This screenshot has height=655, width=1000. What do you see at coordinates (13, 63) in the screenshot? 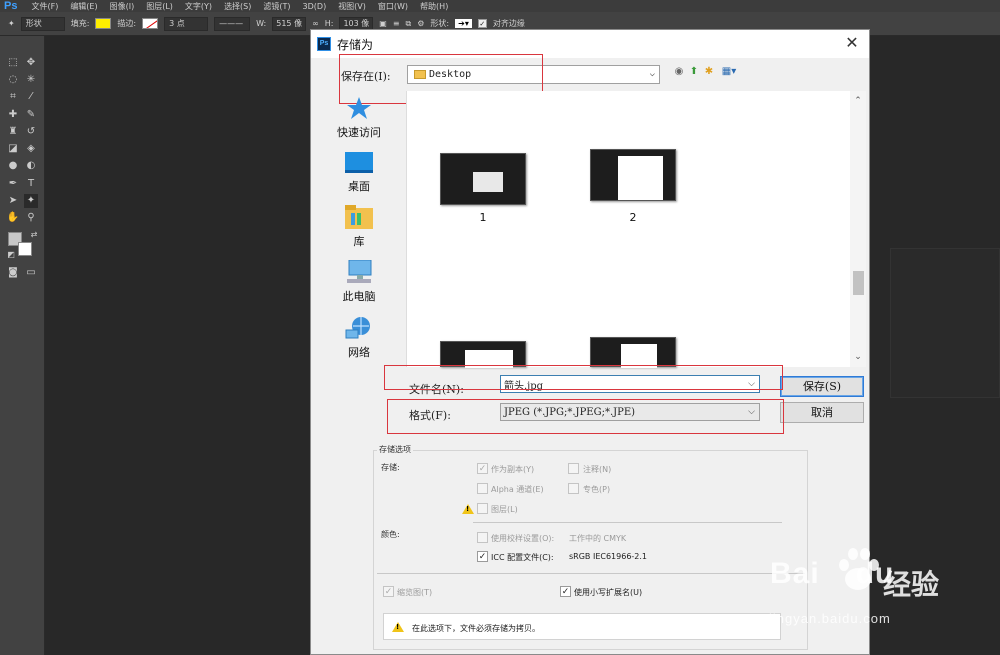
I see `marquee-tool-icon: ⬚` at bounding box center [13, 63].